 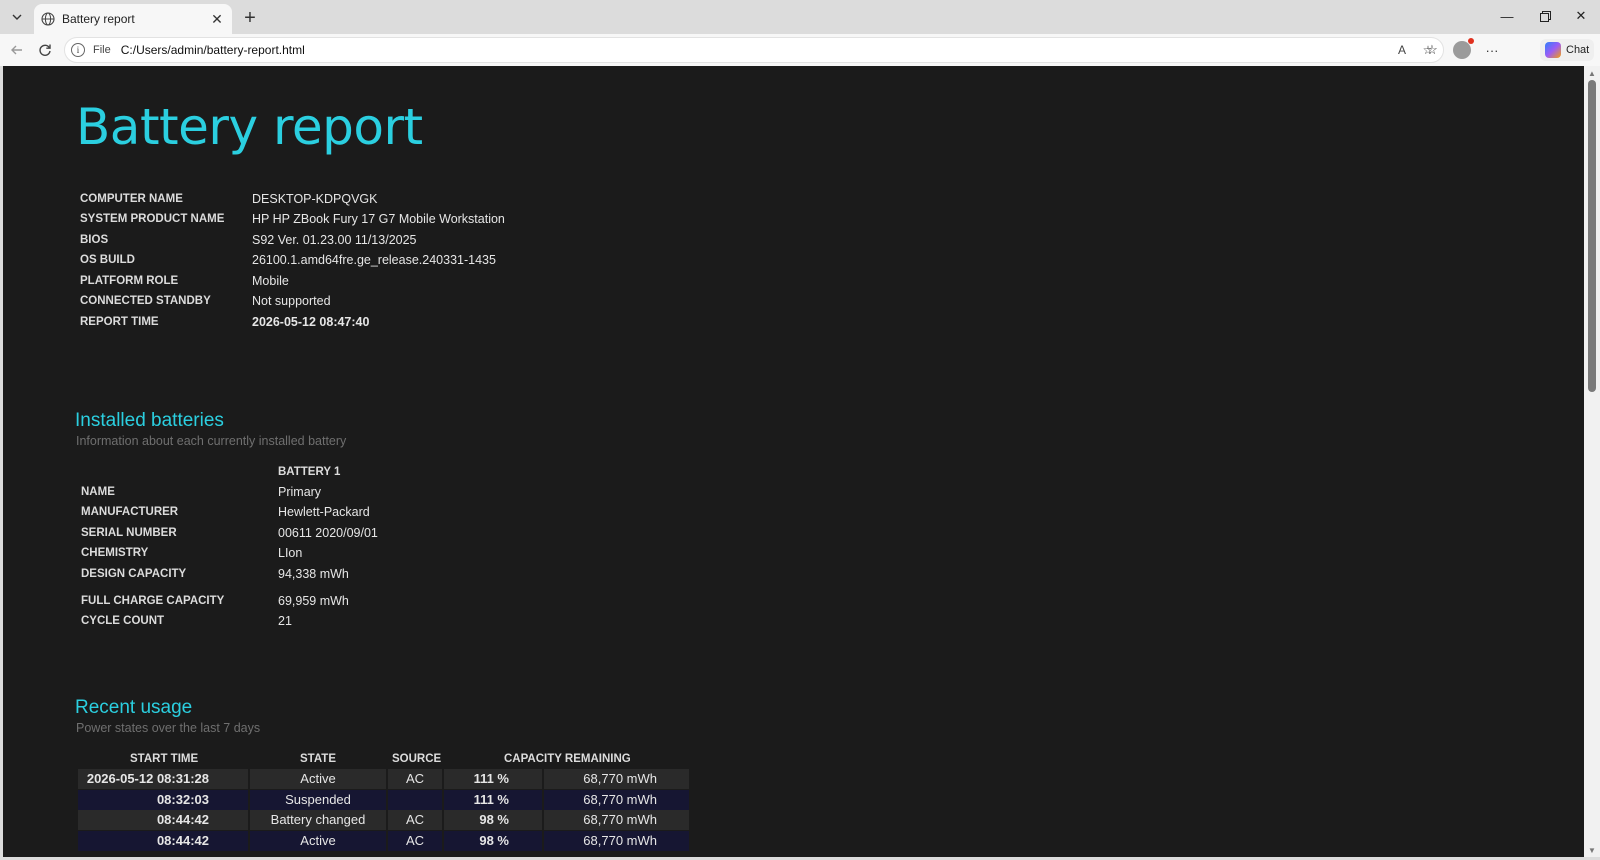 I want to click on info-label: PLATFORM ROLE, so click(x=129, y=281).